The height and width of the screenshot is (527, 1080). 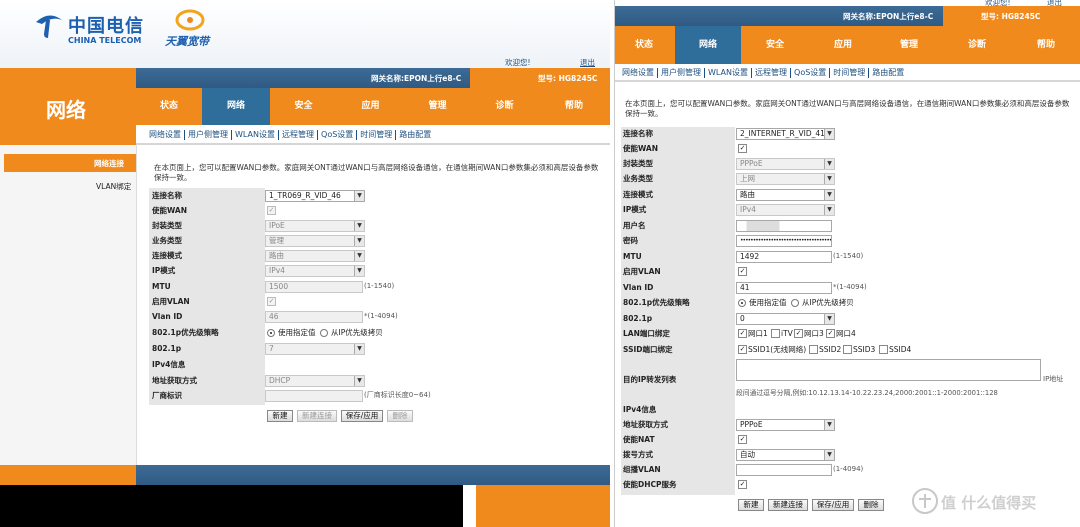 What do you see at coordinates (587, 62) in the screenshot?
I see `logout-link: 退出` at bounding box center [587, 62].